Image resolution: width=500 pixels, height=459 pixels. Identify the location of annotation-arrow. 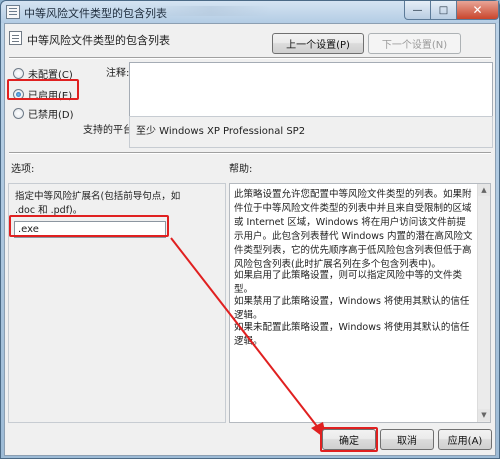
(248, 338).